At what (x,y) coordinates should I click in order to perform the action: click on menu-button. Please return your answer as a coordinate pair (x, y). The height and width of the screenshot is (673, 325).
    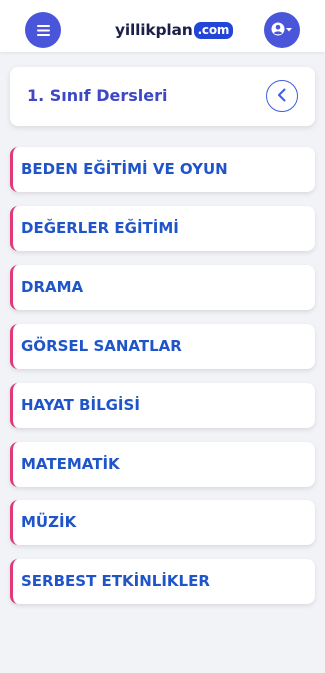
    Looking at the image, I should click on (43, 30).